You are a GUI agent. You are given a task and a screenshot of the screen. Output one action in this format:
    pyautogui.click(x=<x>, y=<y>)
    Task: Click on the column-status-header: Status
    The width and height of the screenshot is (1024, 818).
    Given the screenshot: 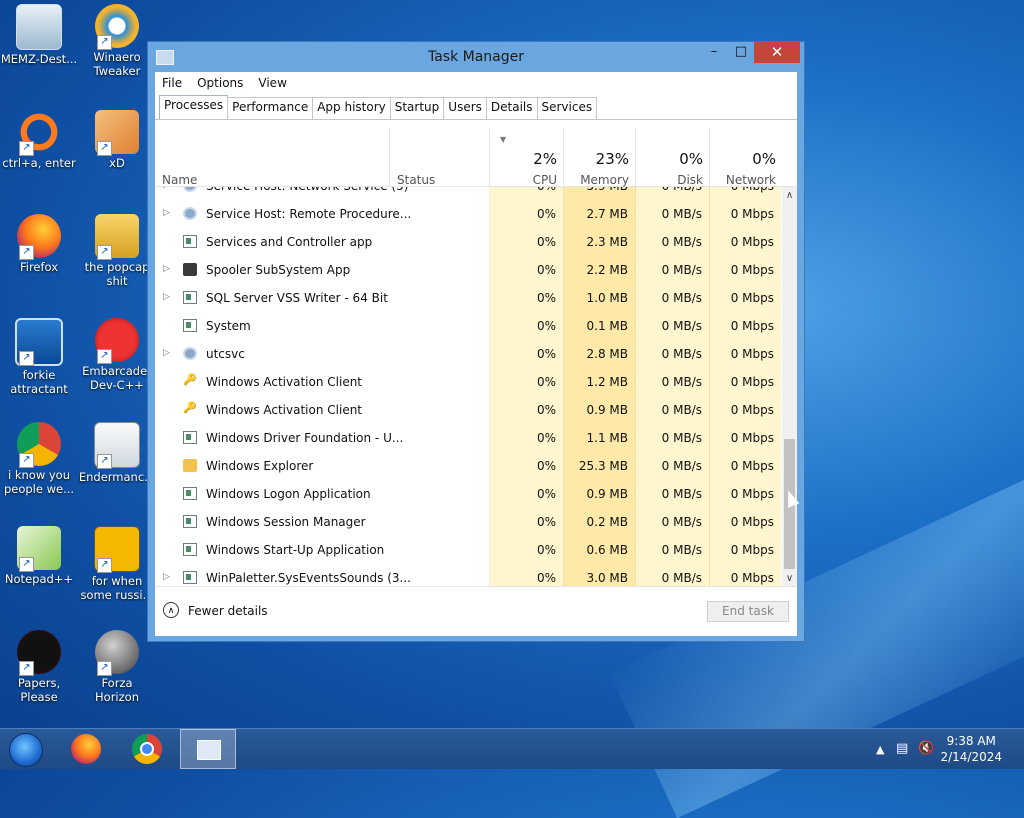 What is the action you would take?
    pyautogui.click(x=439, y=158)
    